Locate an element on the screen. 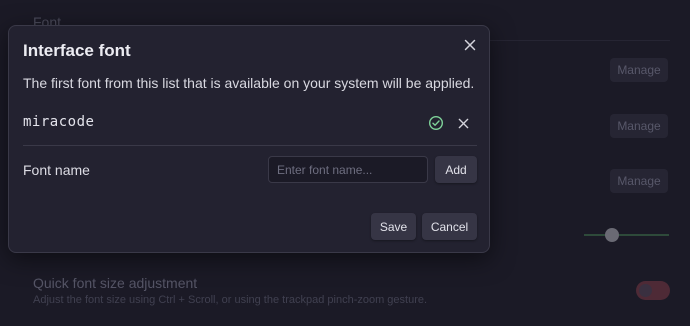 The width and height of the screenshot is (690, 326). dialog-divider is located at coordinates (250, 145).